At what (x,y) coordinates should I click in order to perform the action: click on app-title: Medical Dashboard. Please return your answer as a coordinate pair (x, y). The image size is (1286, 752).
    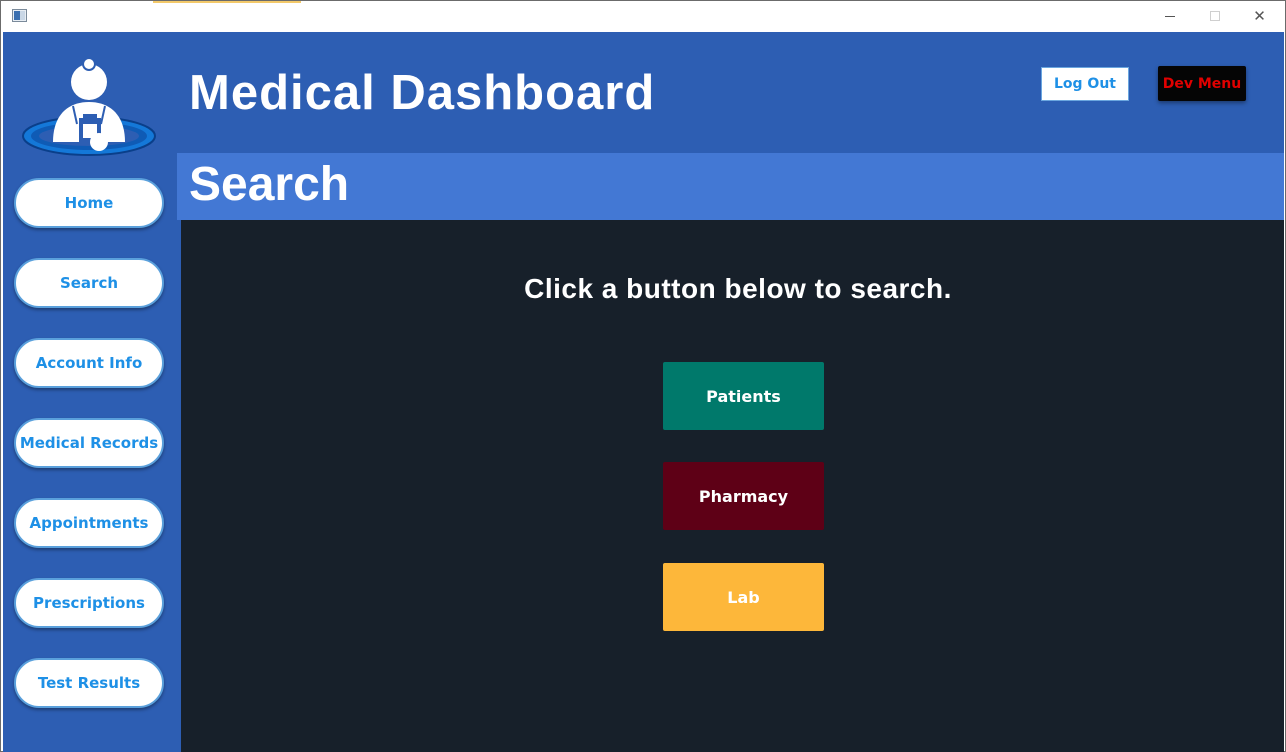
    Looking at the image, I should click on (422, 93).